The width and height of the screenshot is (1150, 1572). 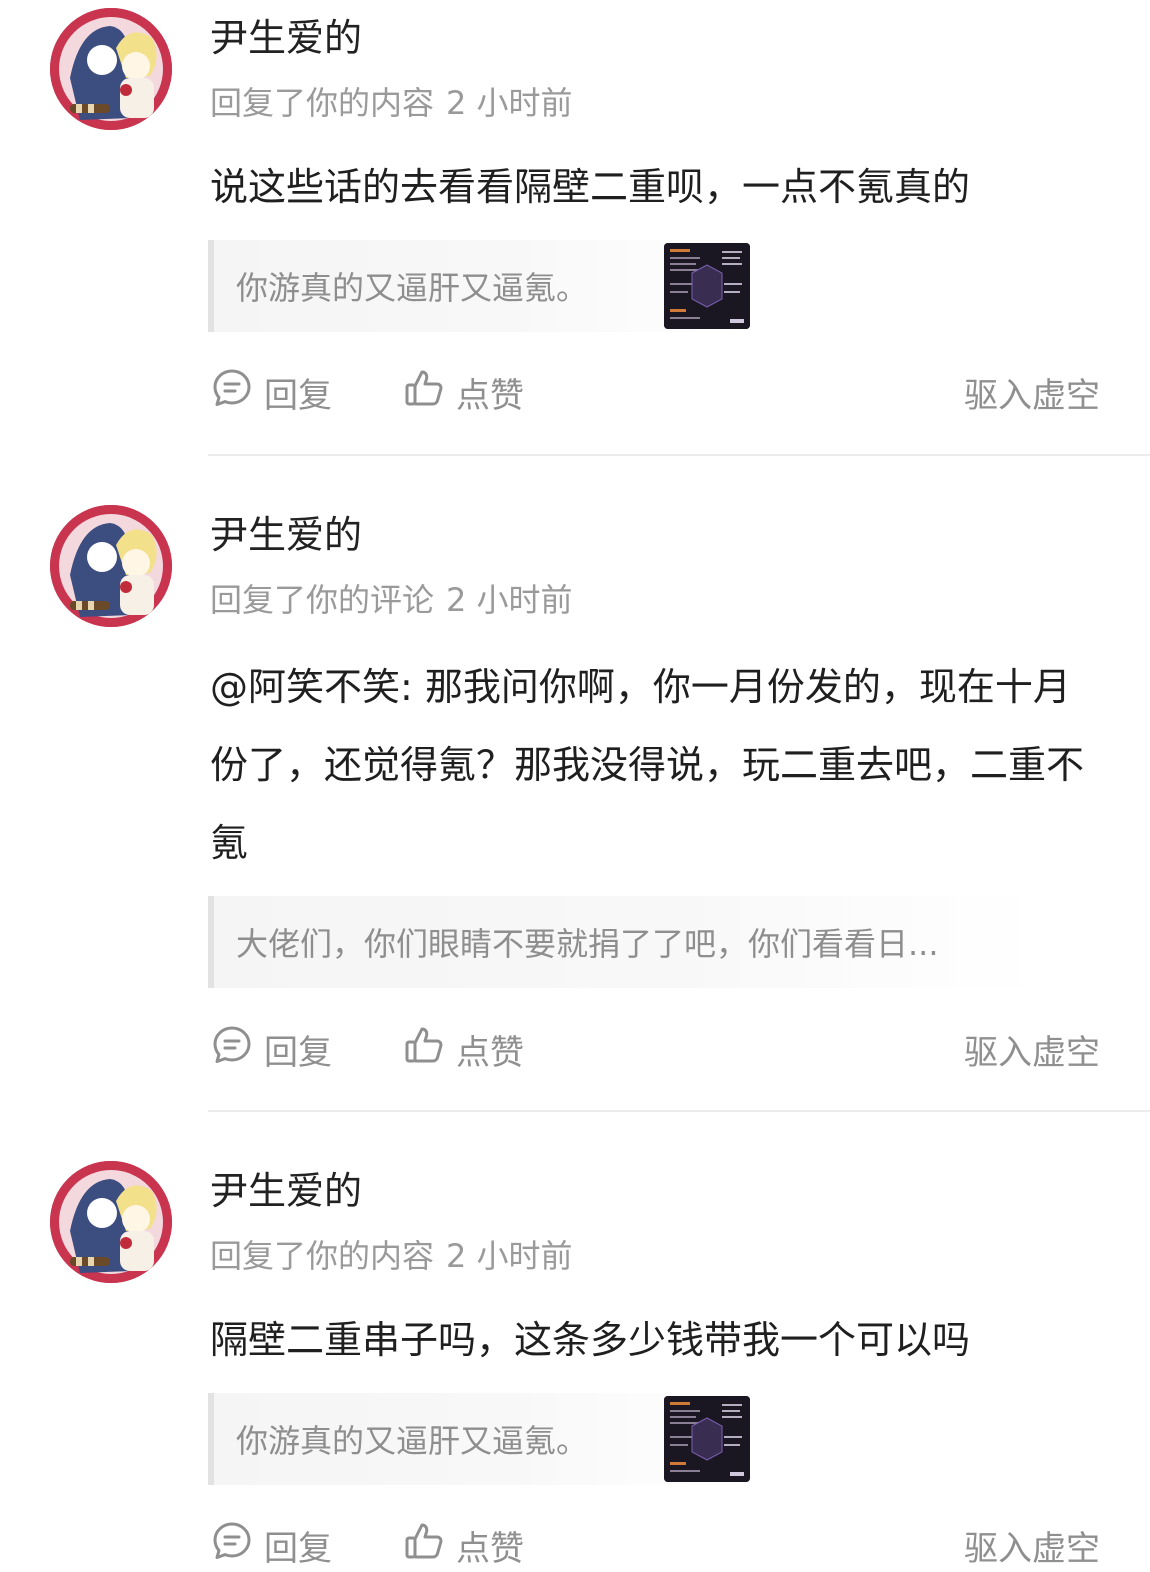 I want to click on notification-meta: 回复了你的评论 2 小时前, so click(x=391, y=600).